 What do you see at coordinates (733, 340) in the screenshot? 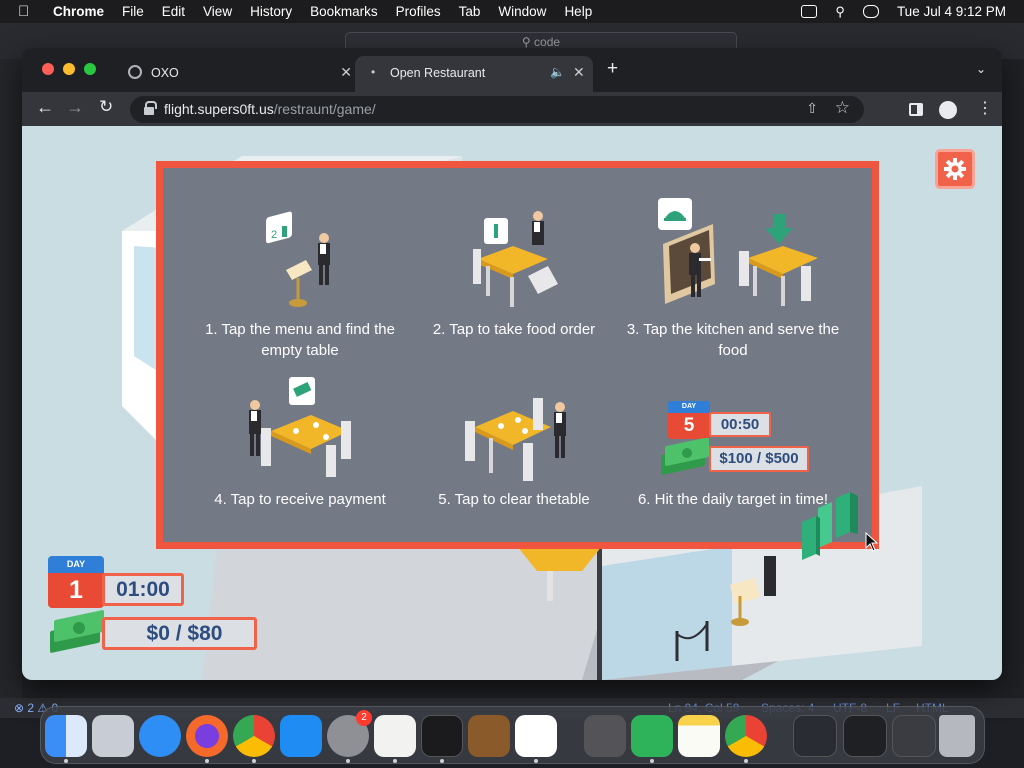
I see `tutorial-step-3: 3. Tap the kitchen and serve the food` at bounding box center [733, 340].